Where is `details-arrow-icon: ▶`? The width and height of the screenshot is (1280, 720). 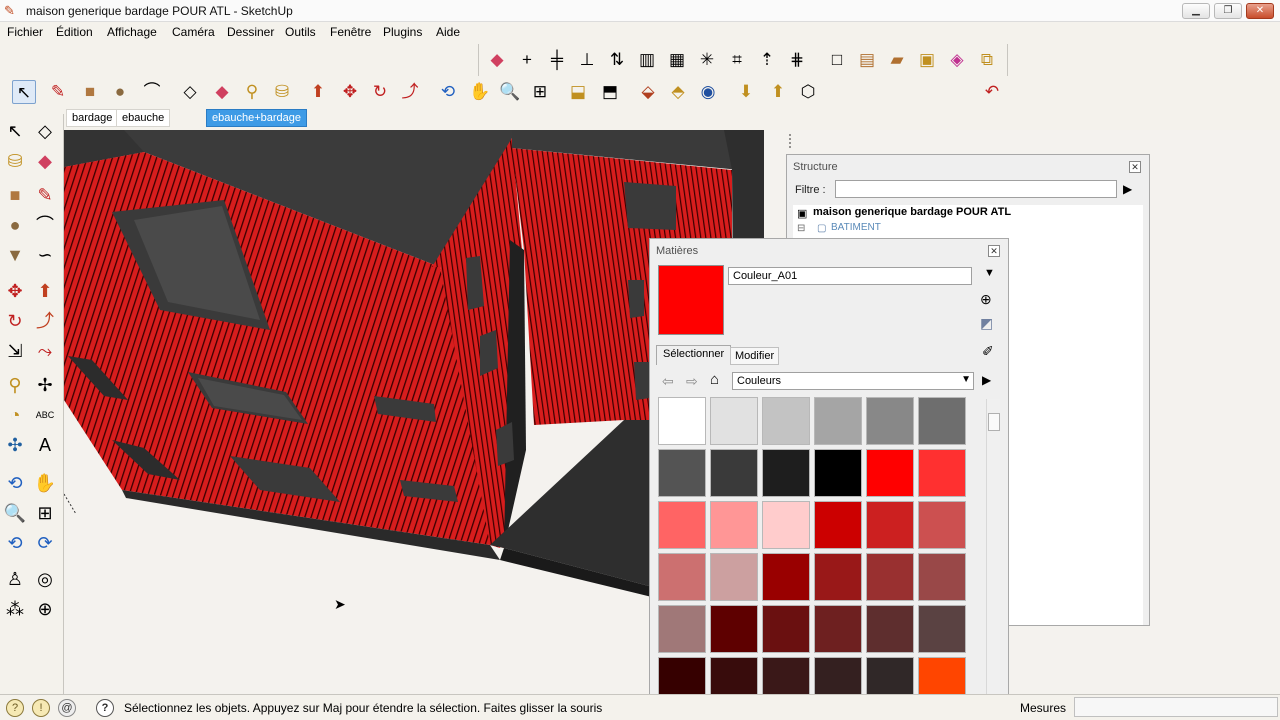
details-arrow-icon: ▶ is located at coordinates (986, 380).